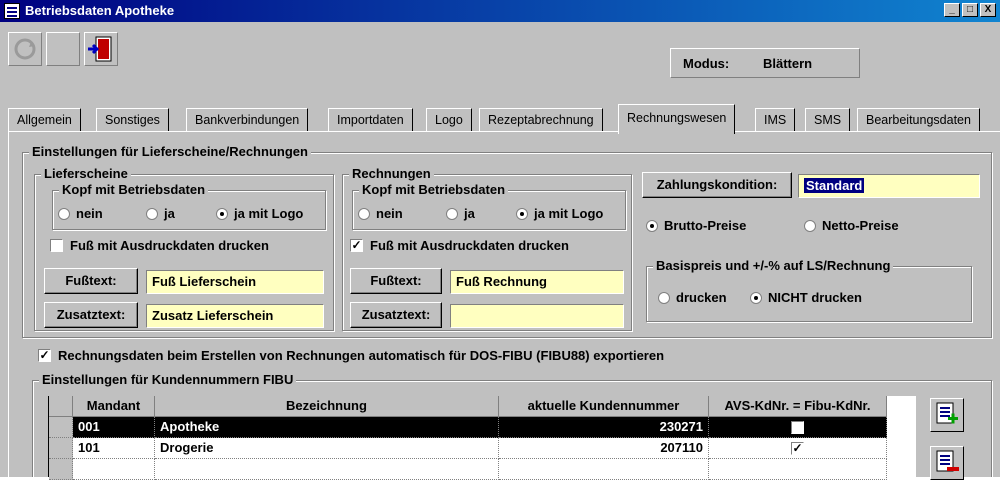  Describe the element at coordinates (114, 448) in the screenshot. I see `cell-mandant: 101` at that location.